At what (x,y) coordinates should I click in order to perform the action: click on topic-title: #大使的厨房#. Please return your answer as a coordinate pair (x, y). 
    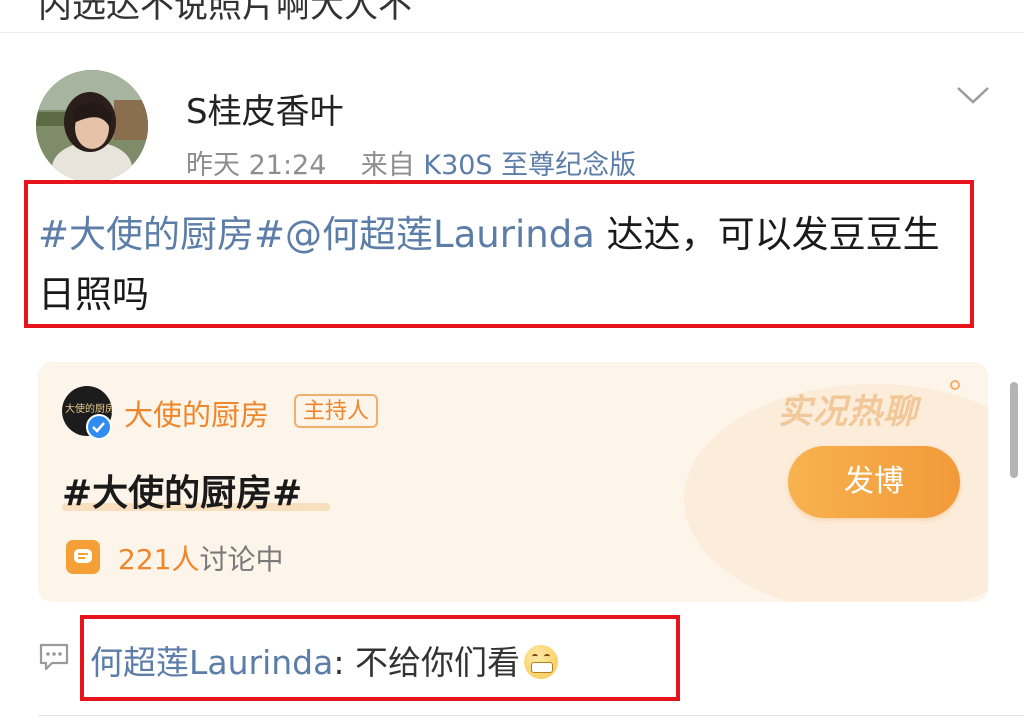
    Looking at the image, I should click on (182, 490).